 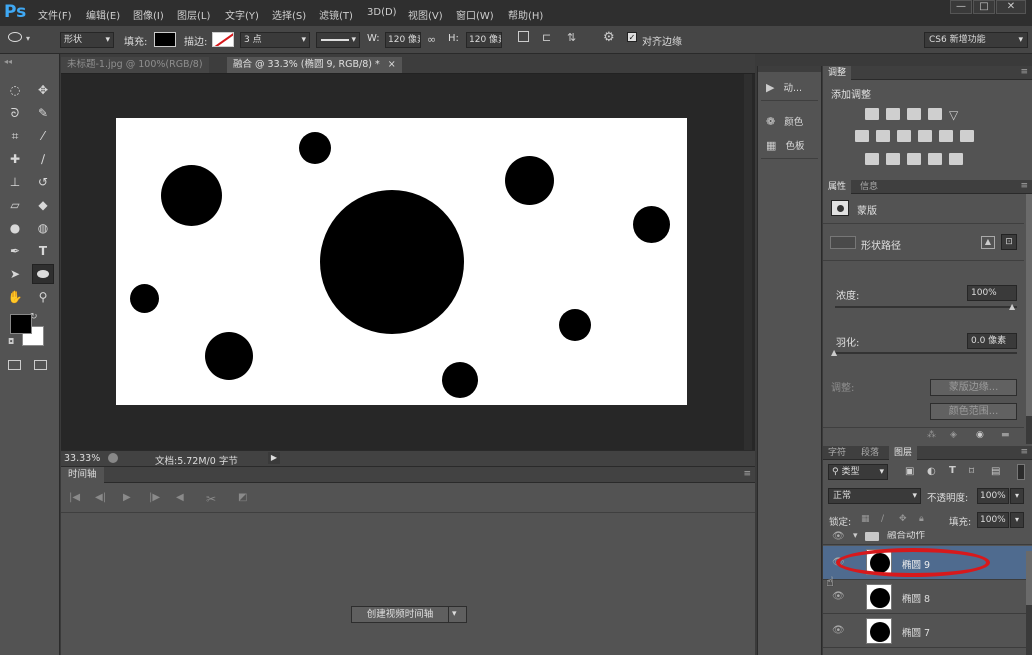 What do you see at coordinates (431, 39) in the screenshot?
I see `link-icon: ∞` at bounding box center [431, 39].